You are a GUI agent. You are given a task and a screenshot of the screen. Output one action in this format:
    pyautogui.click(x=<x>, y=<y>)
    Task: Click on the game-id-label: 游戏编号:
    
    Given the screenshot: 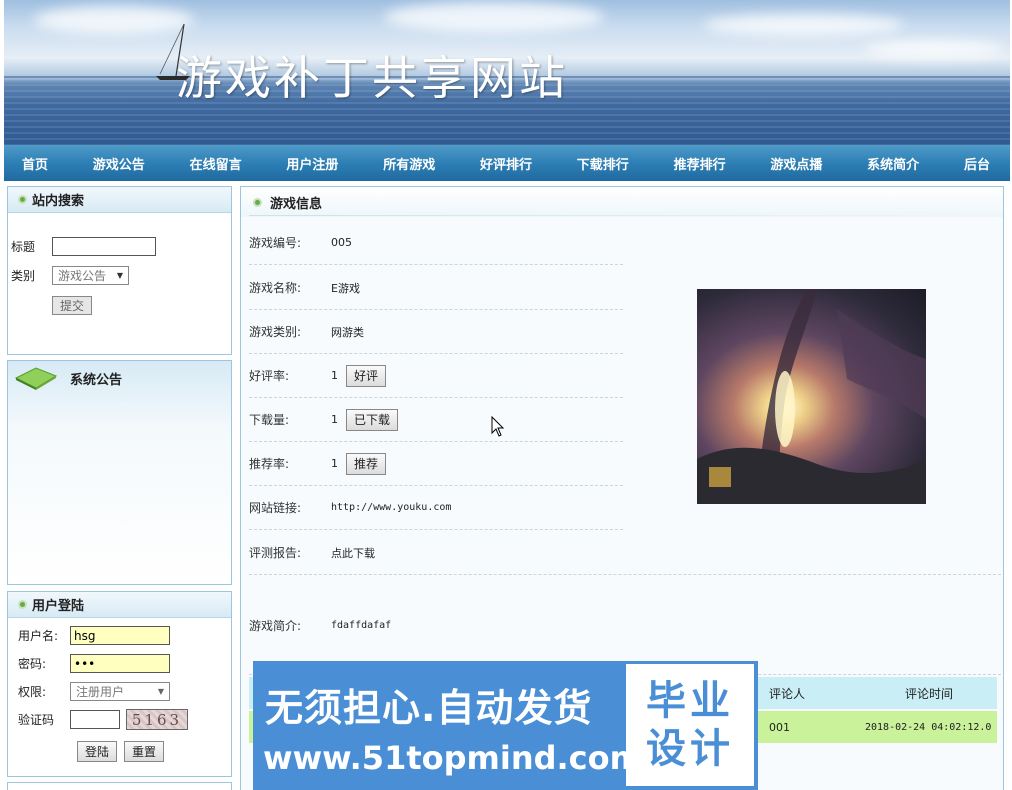 What is the action you would take?
    pyautogui.click(x=275, y=243)
    